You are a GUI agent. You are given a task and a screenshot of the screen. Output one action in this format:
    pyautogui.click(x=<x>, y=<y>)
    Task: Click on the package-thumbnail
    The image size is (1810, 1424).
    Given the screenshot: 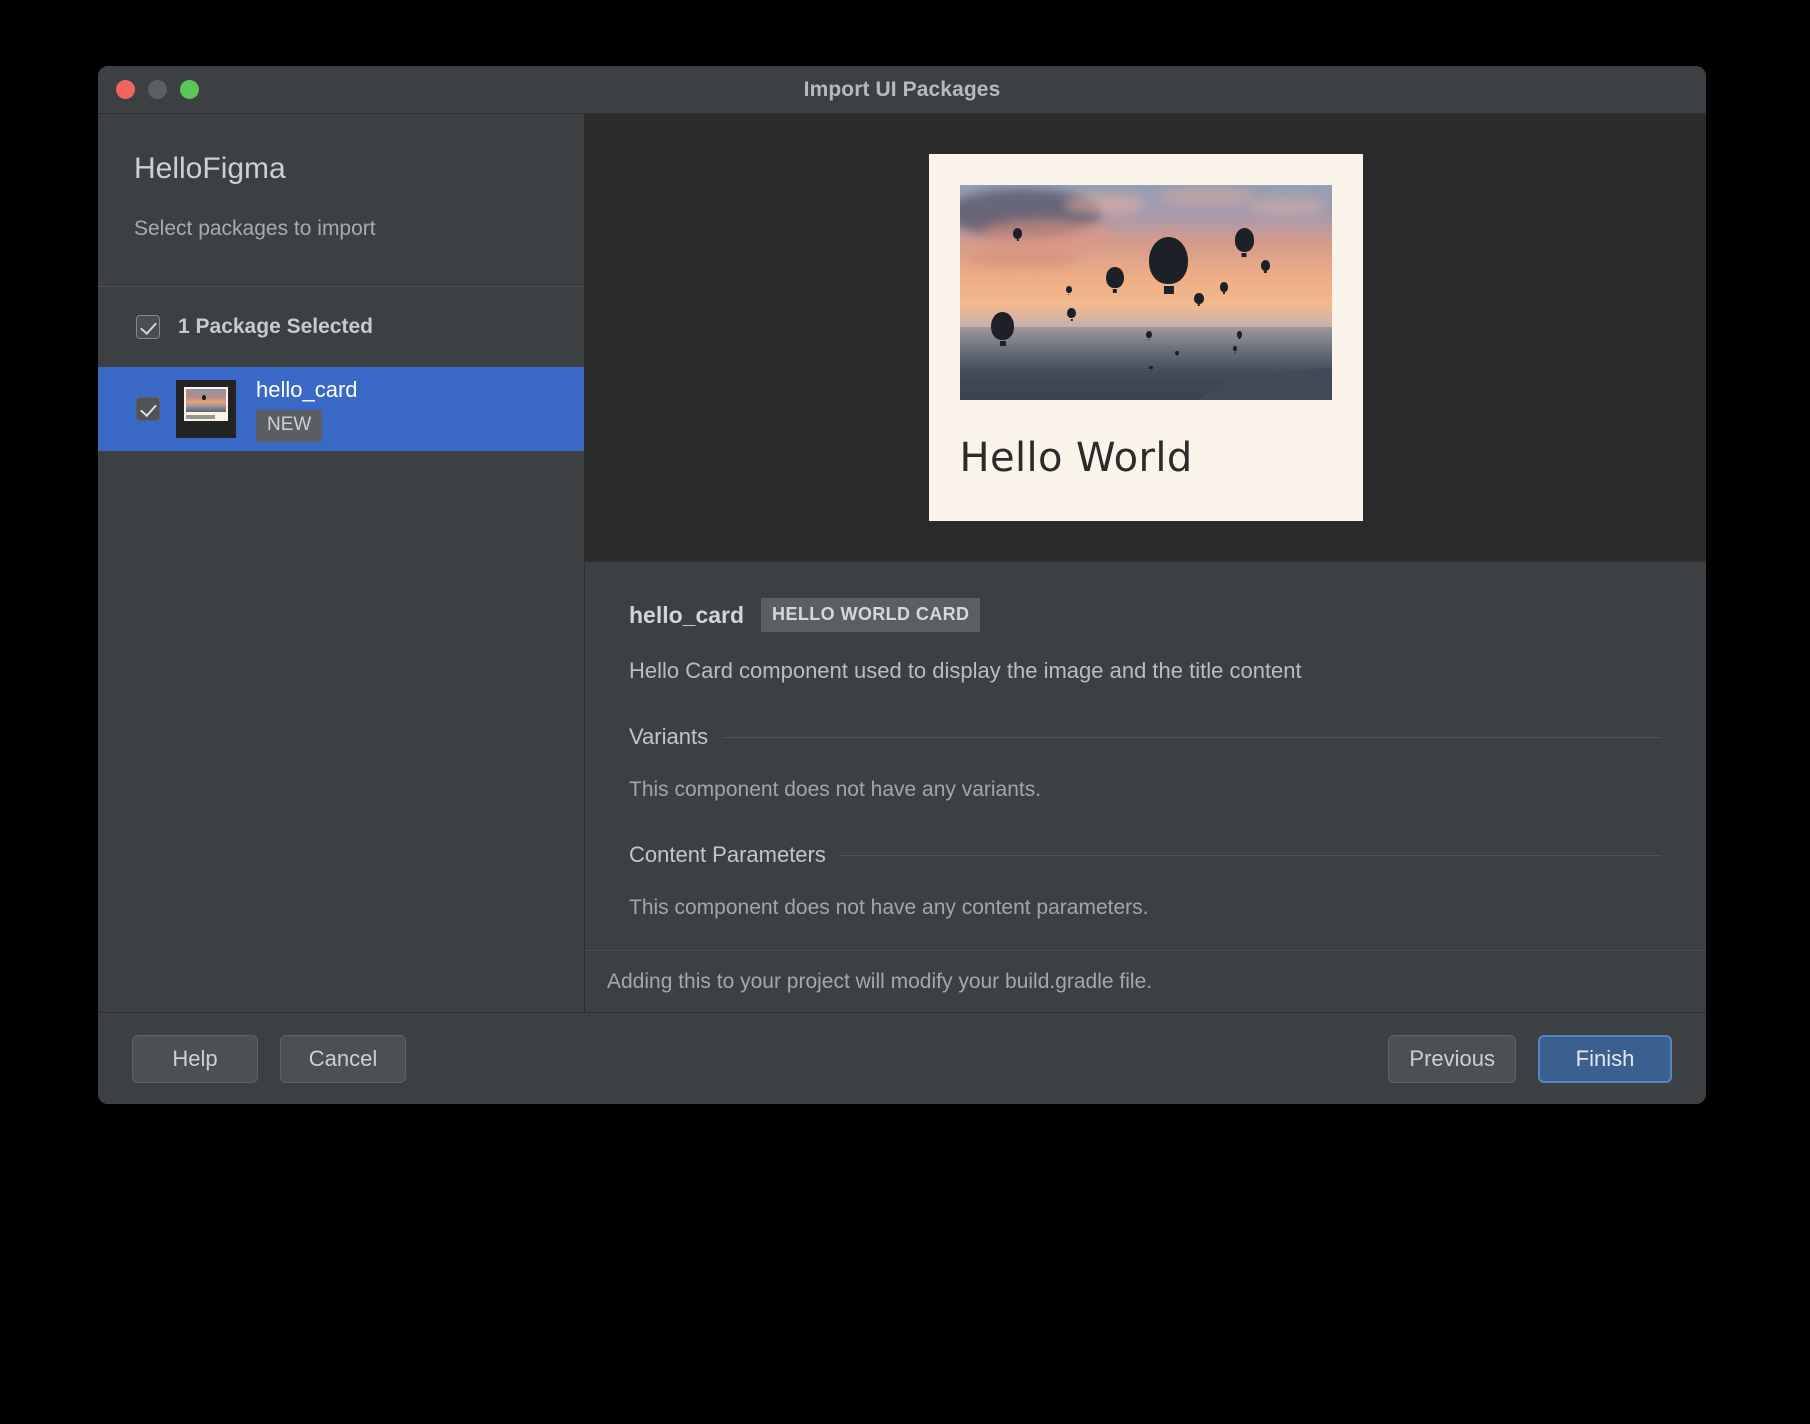 What is the action you would take?
    pyautogui.click(x=206, y=409)
    